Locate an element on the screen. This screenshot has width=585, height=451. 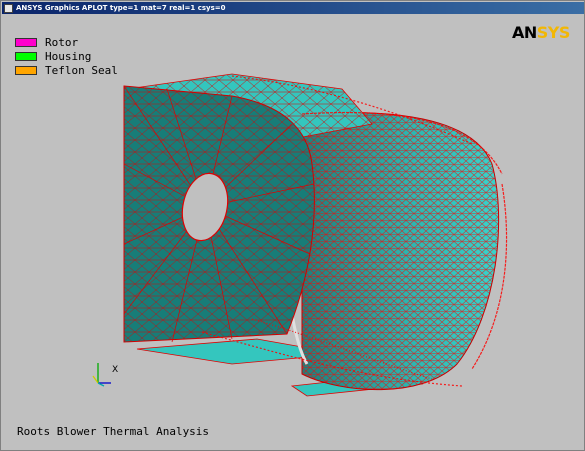
legend-swatch-rotor is located at coordinates (26, 42).